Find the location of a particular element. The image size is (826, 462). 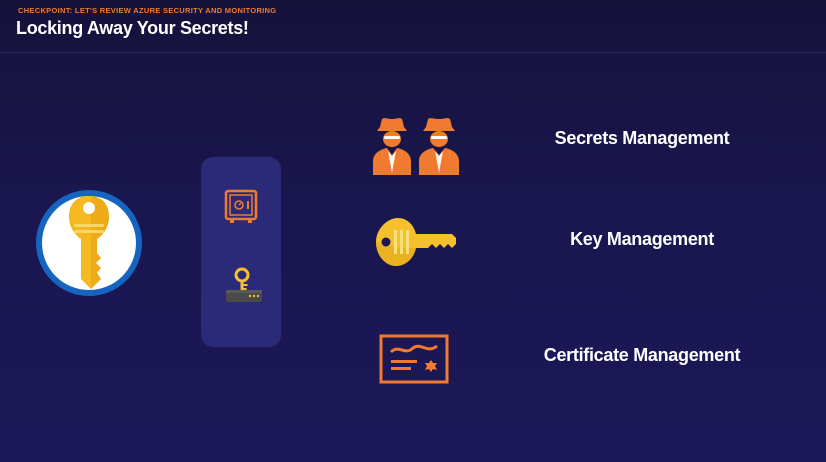

key-icon is located at coordinates (414, 244).